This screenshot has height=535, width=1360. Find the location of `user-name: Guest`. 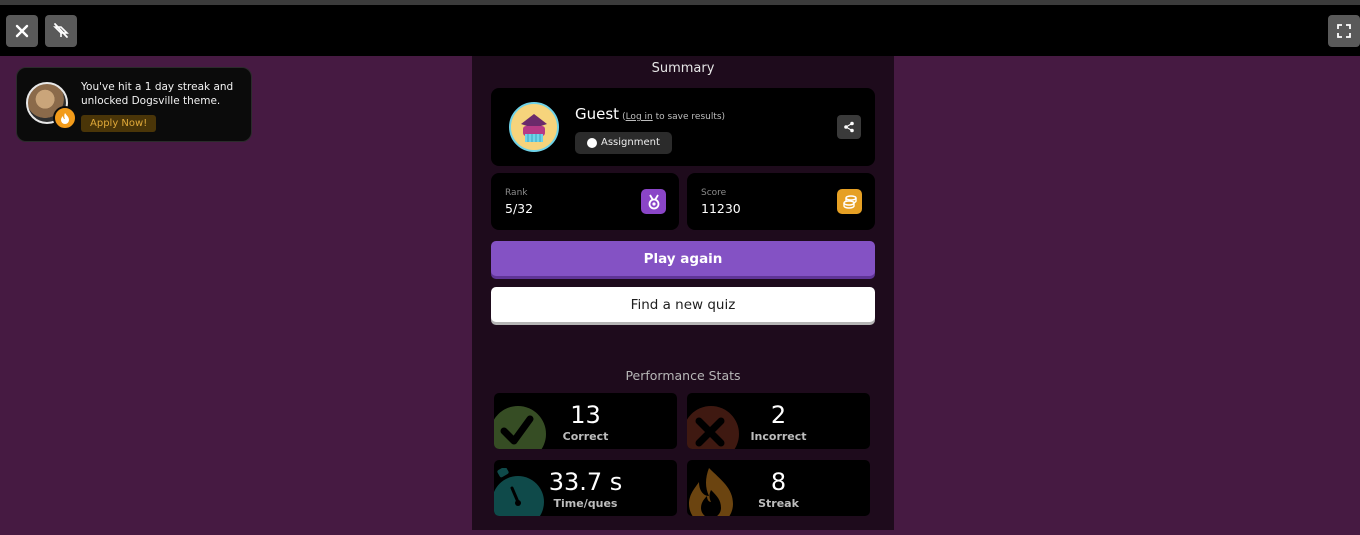

user-name: Guest is located at coordinates (597, 114).